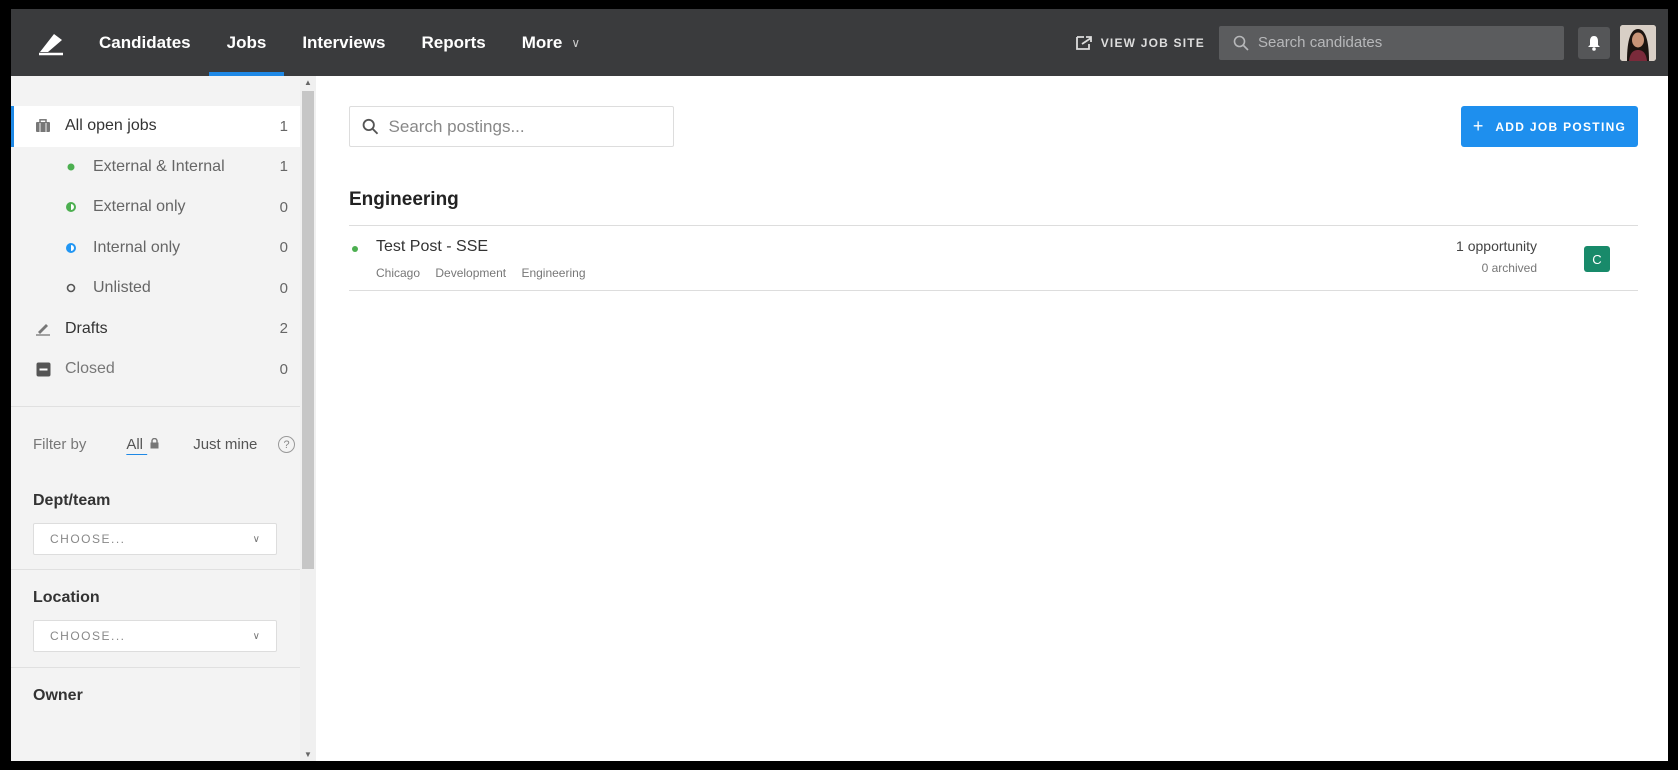  I want to click on posting-search-input, so click(524, 126).